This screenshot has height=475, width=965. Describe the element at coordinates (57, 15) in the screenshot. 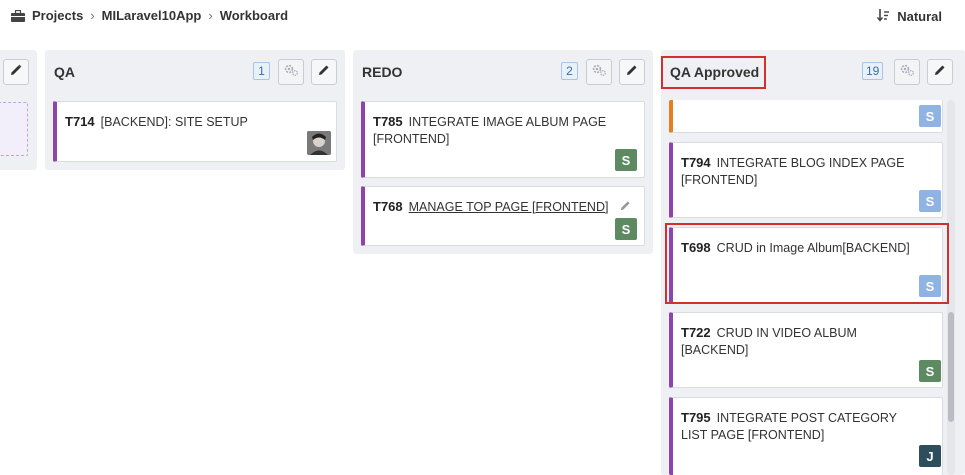

I see `breadcrumb-projects: Projects` at that location.